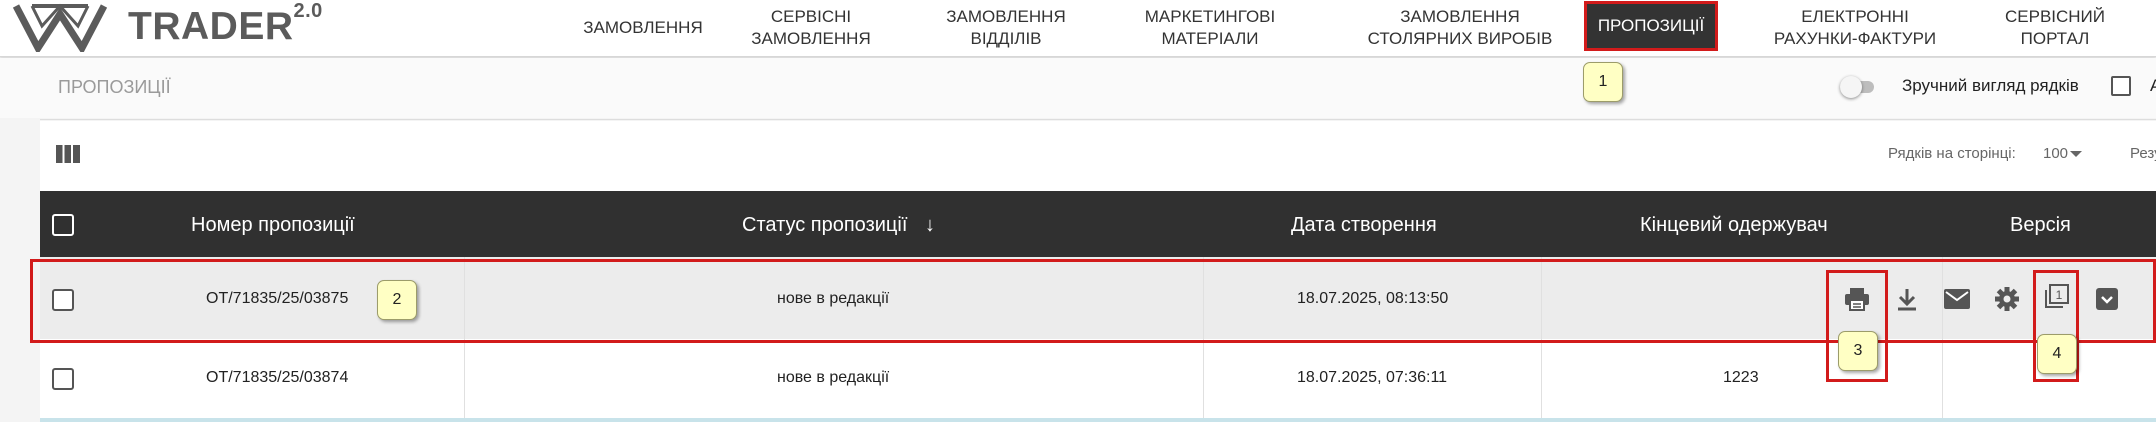  I want to click on proposal-created: 18.07.2025, 07:36:11, so click(1372, 377).